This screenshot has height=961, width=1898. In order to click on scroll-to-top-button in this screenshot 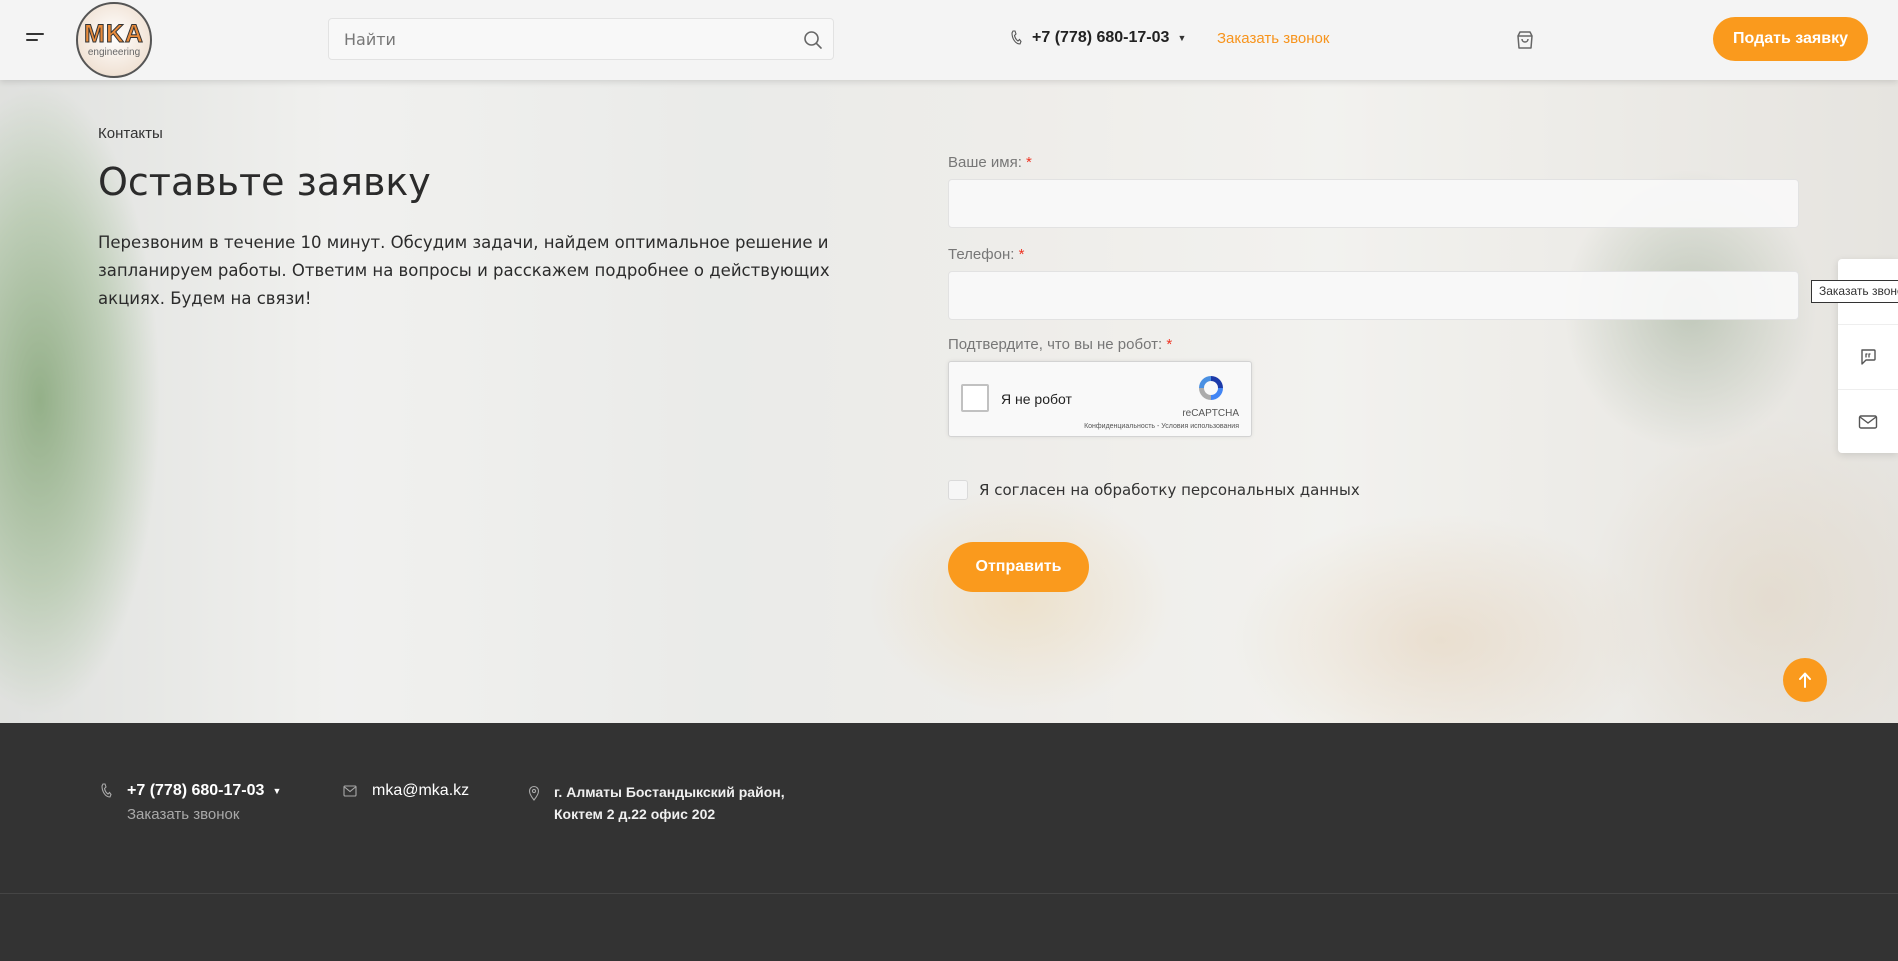, I will do `click(1805, 680)`.